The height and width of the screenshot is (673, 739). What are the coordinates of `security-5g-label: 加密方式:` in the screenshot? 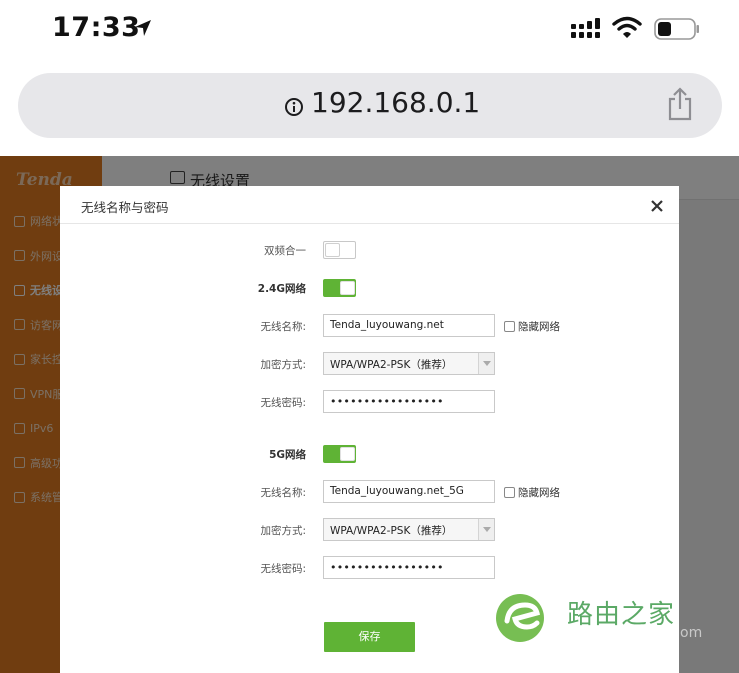 It's located at (283, 531).